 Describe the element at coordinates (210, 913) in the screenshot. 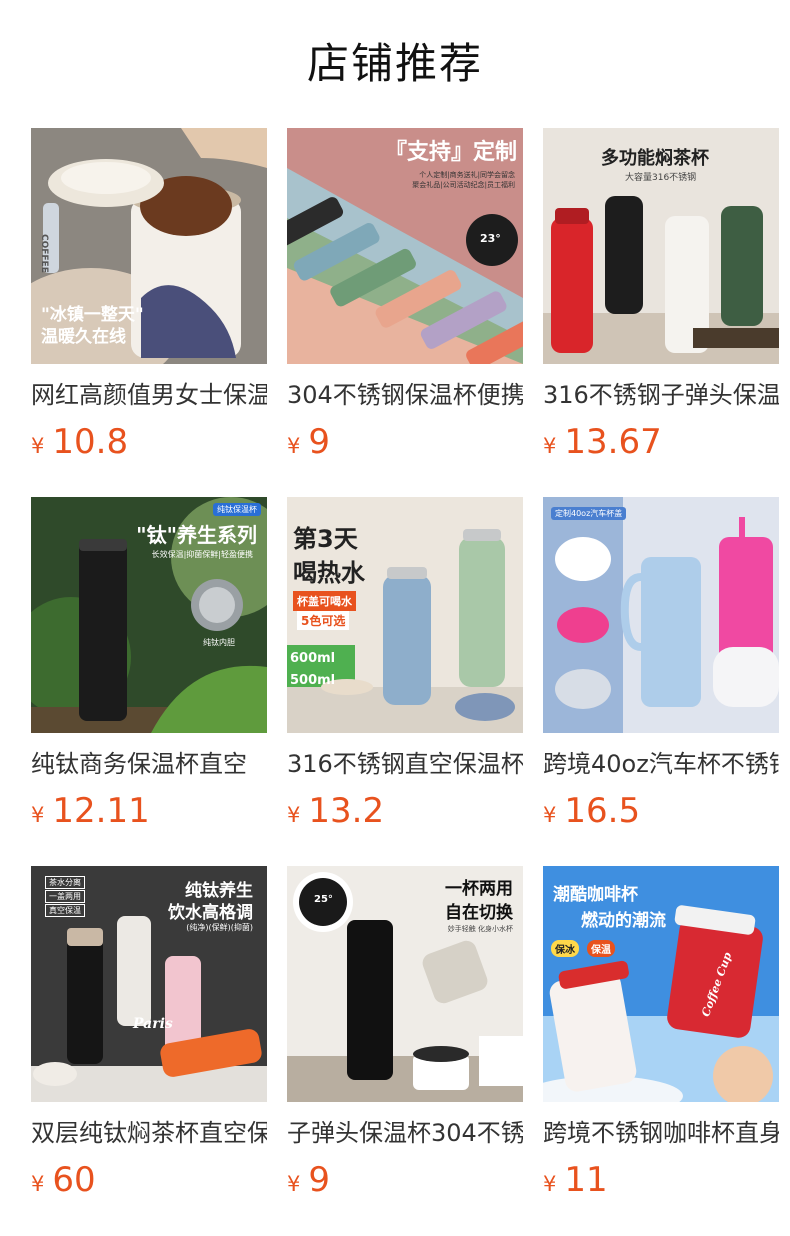

I see `promo-line-2: 饮水高格调` at that location.